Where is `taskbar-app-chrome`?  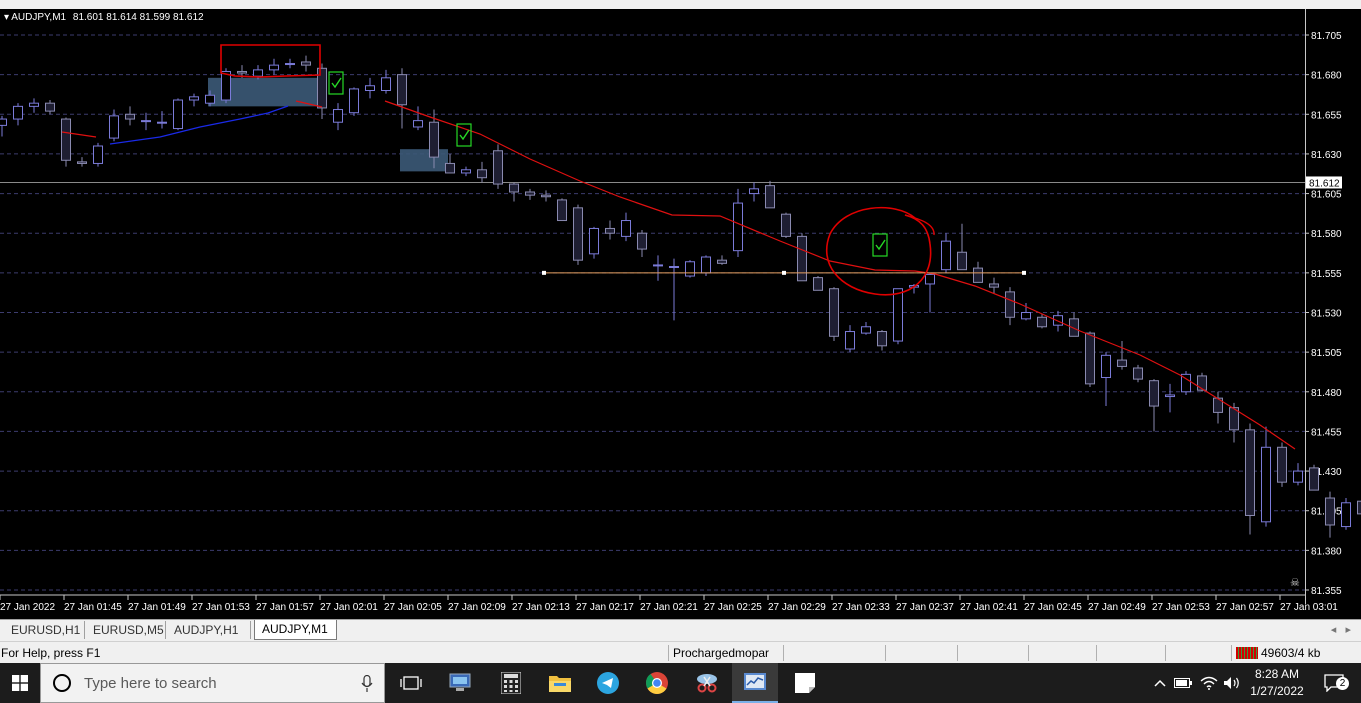
taskbar-app-chrome is located at coordinates (657, 683).